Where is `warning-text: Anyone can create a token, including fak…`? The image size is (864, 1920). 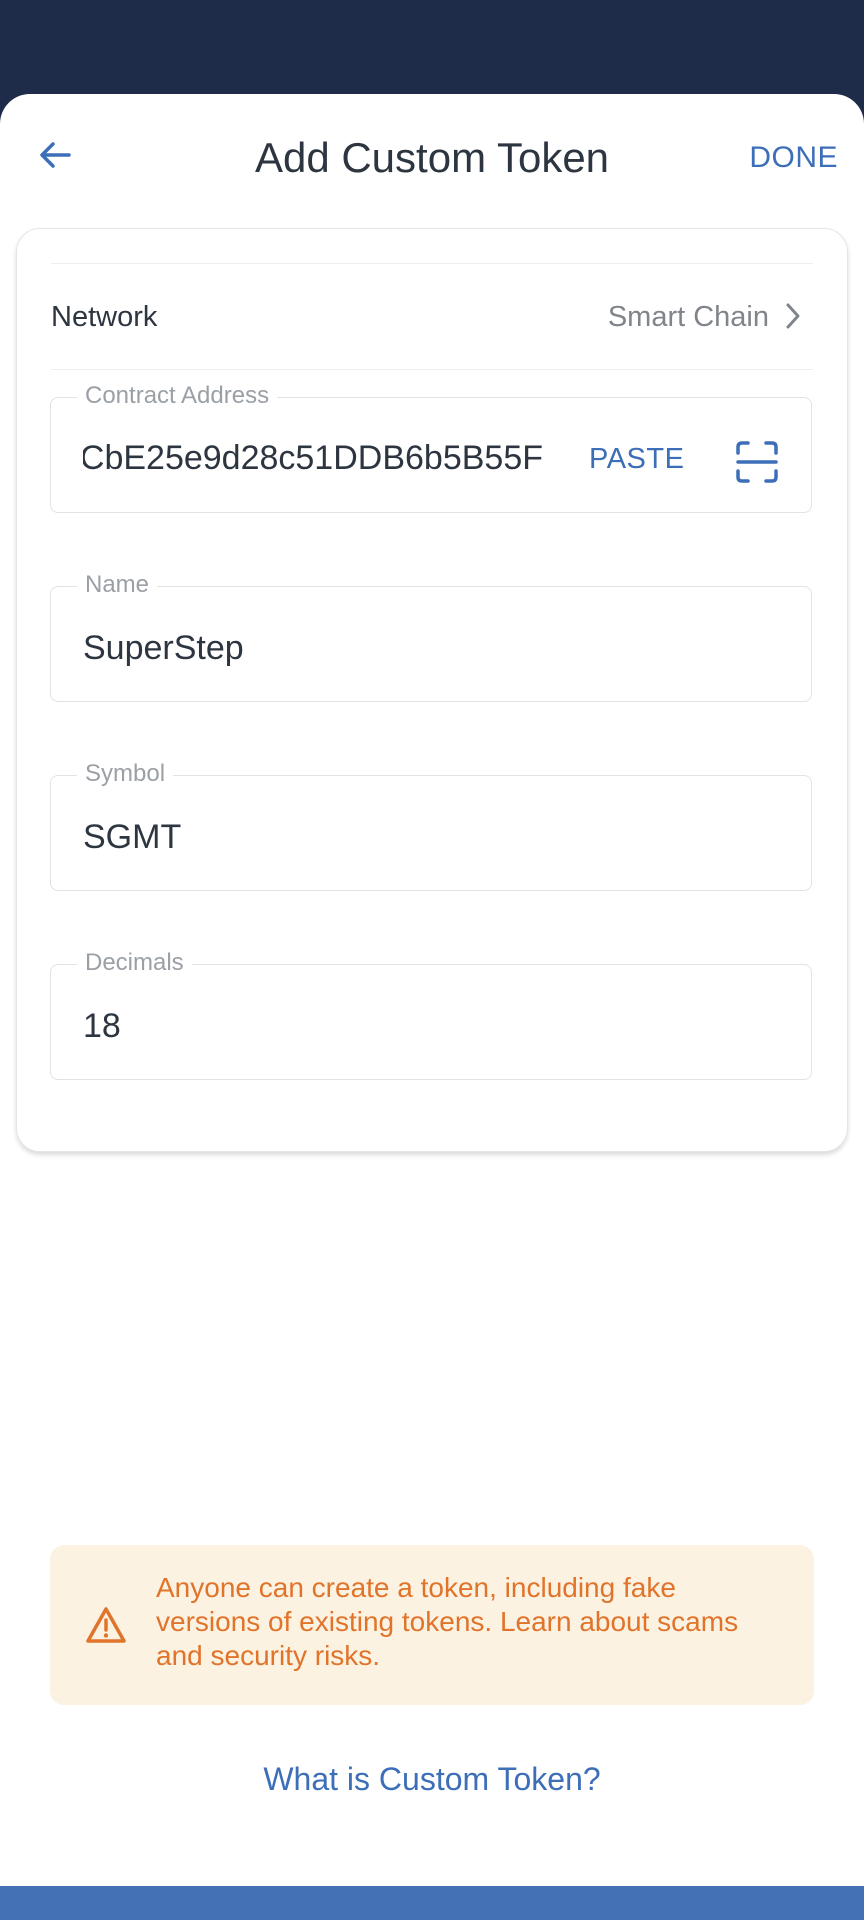
warning-text: Anyone can create a token, including fak… is located at coordinates (447, 1621).